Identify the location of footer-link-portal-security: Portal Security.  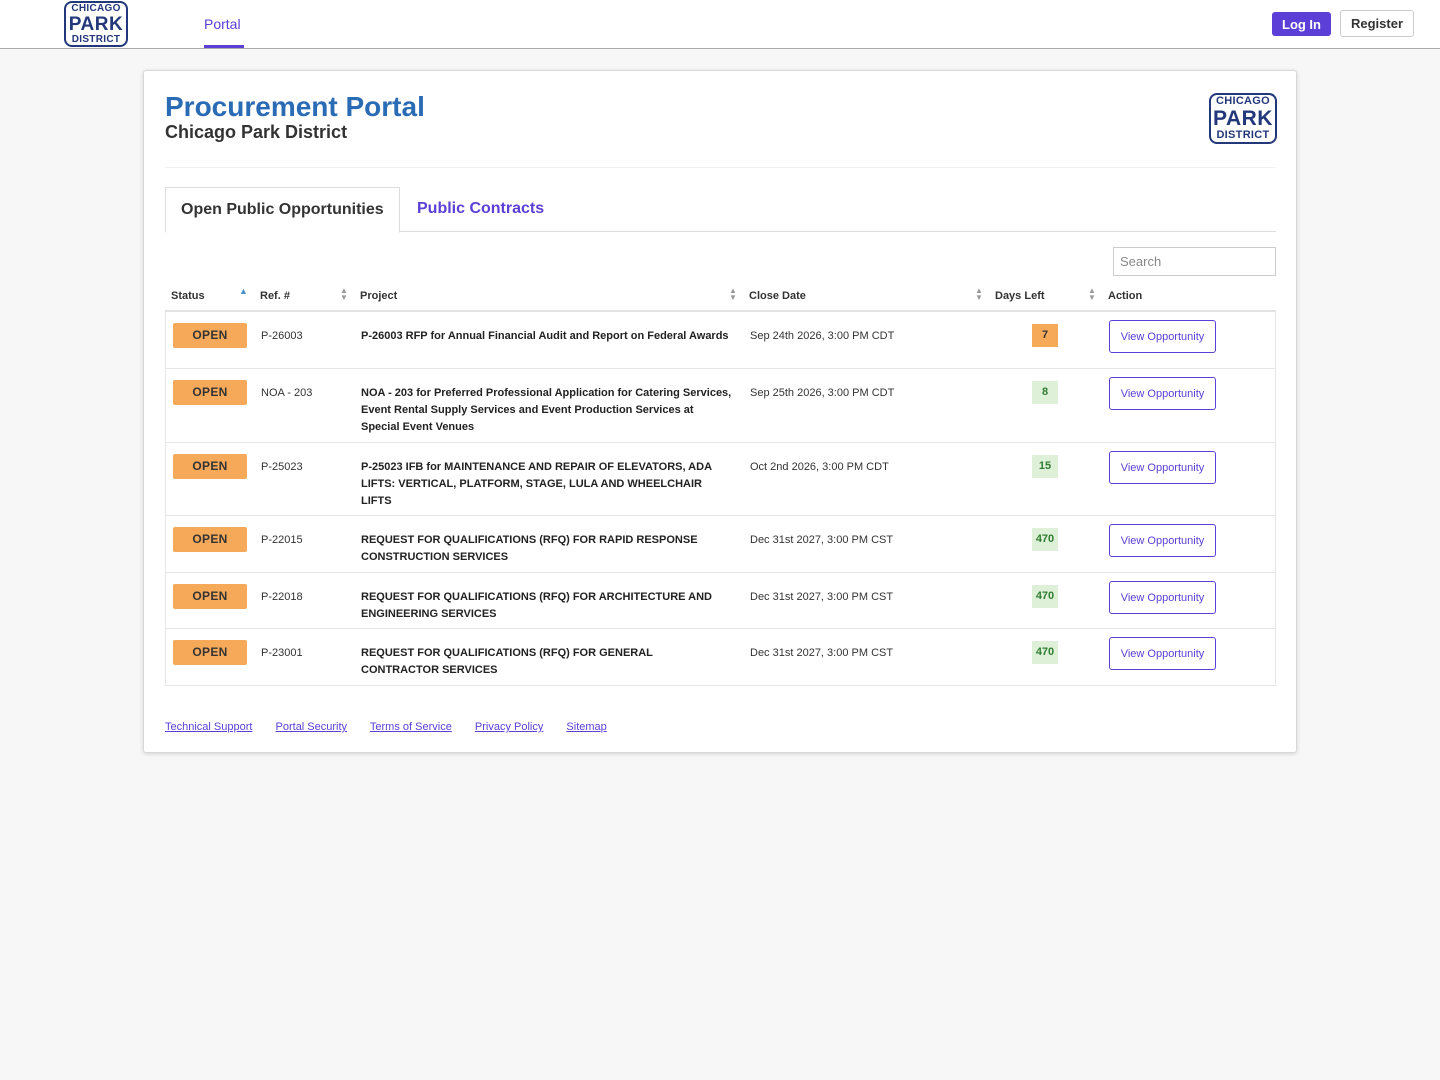
(312, 727).